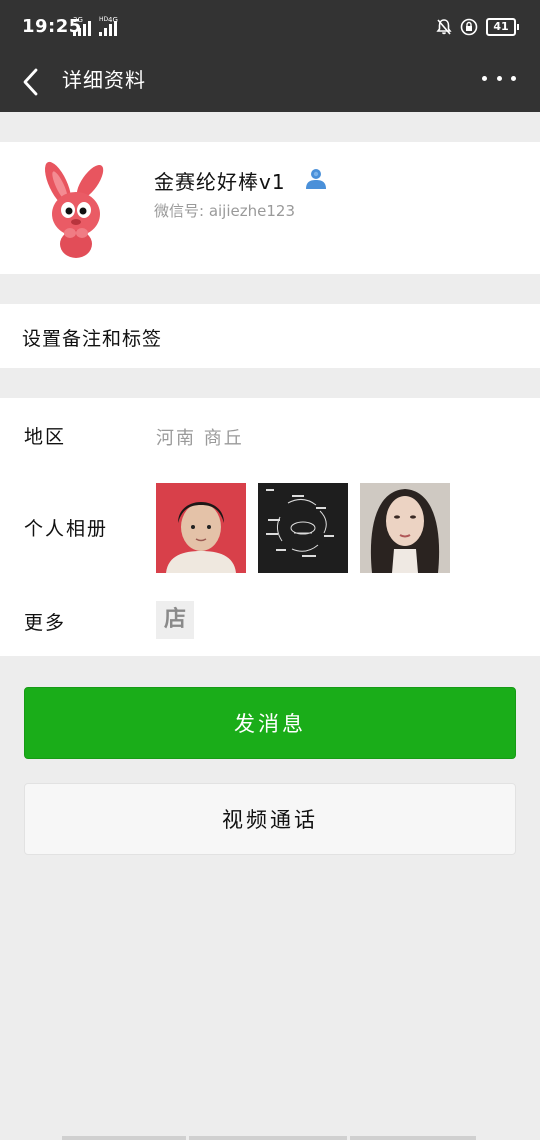 Image resolution: width=540 pixels, height=1140 pixels. I want to click on remark-label: 设置备注和标签, so click(92, 339).